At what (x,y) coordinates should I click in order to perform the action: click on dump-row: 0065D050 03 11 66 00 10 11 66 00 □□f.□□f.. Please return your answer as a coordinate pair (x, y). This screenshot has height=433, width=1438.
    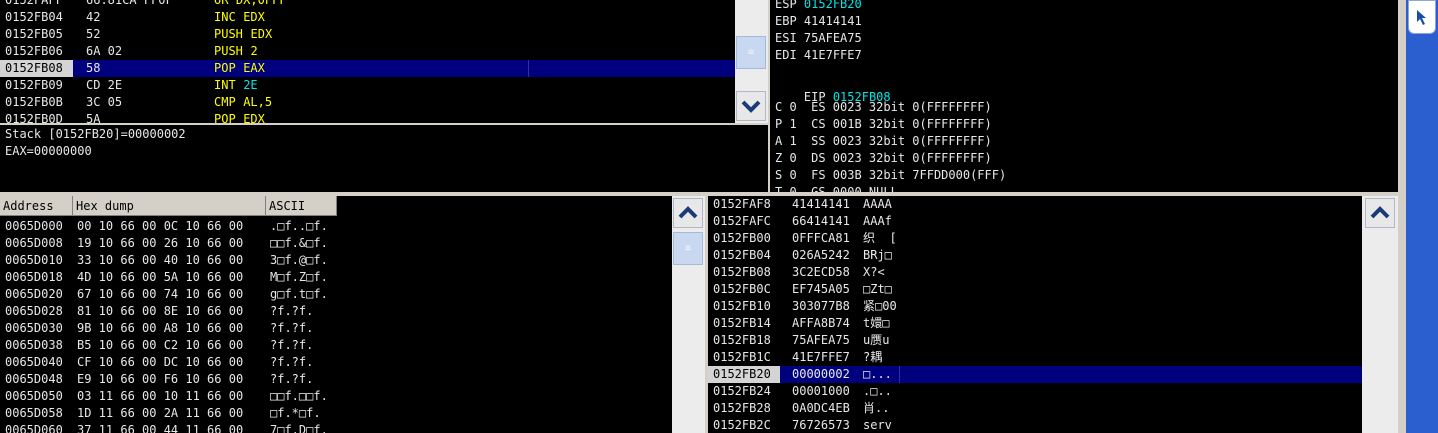
    Looking at the image, I should click on (336, 396).